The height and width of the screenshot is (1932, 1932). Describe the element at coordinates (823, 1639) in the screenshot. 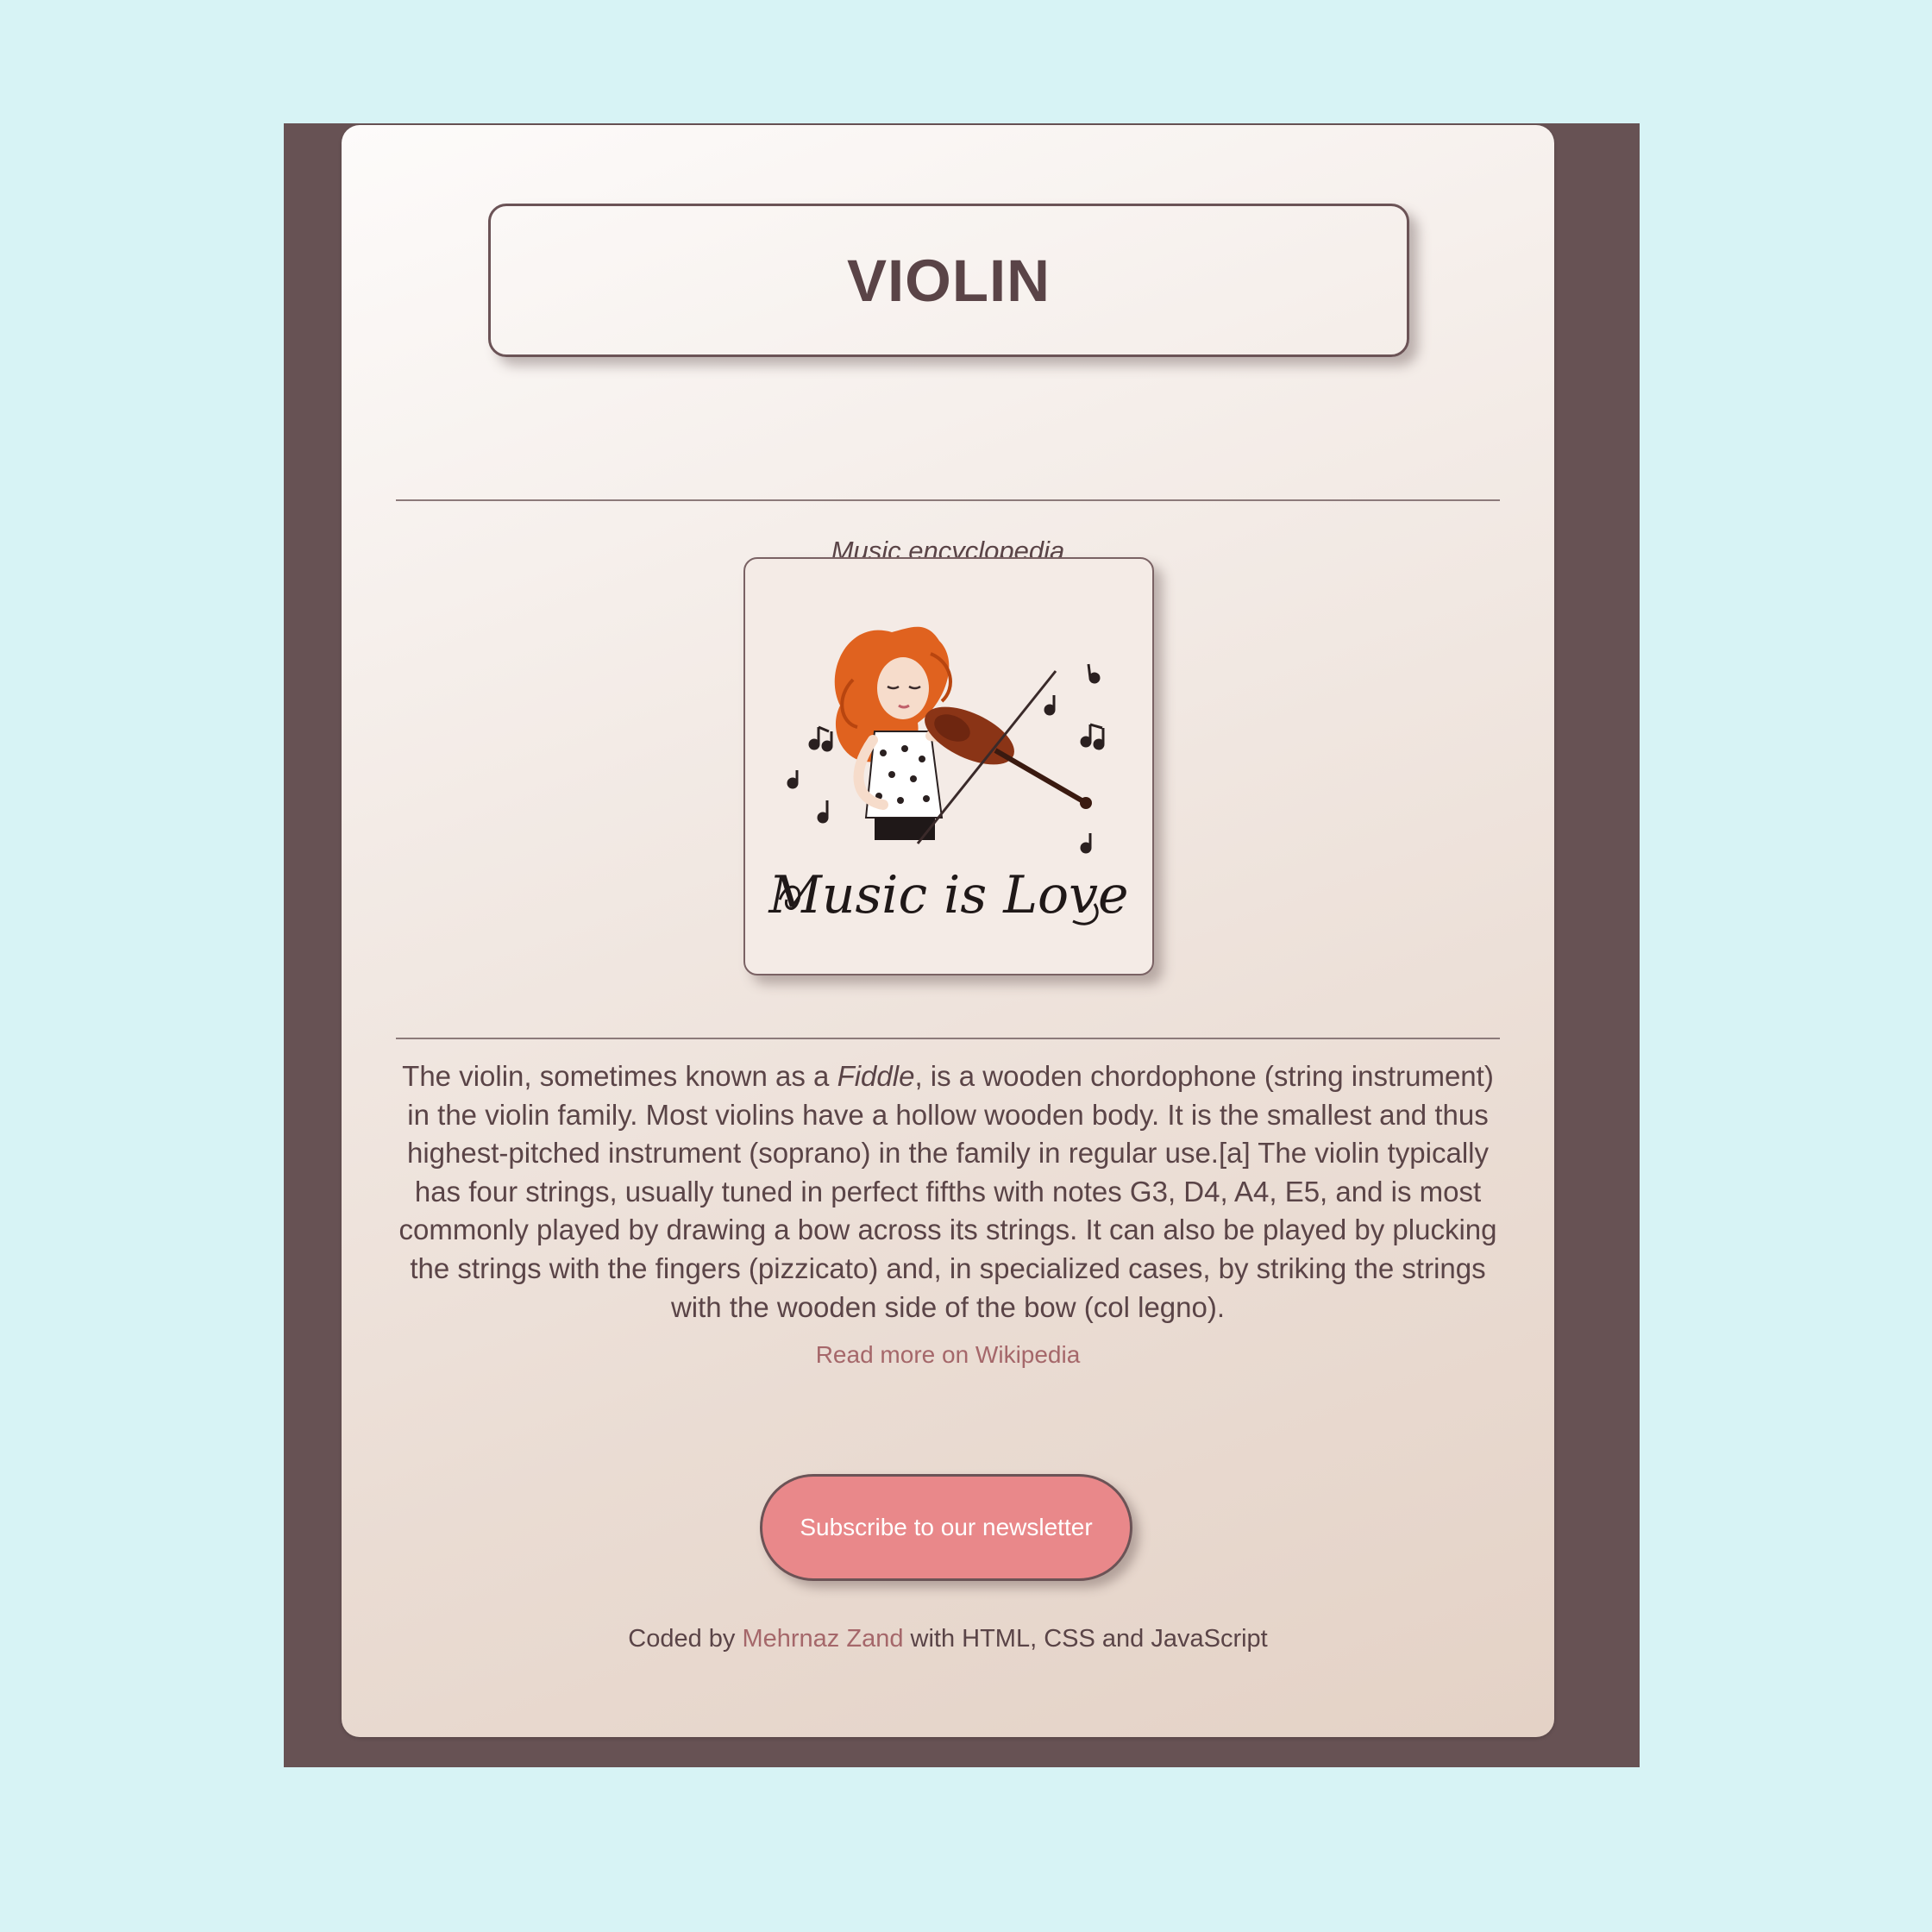

I see `author-link: Mehrnaz Zand` at that location.